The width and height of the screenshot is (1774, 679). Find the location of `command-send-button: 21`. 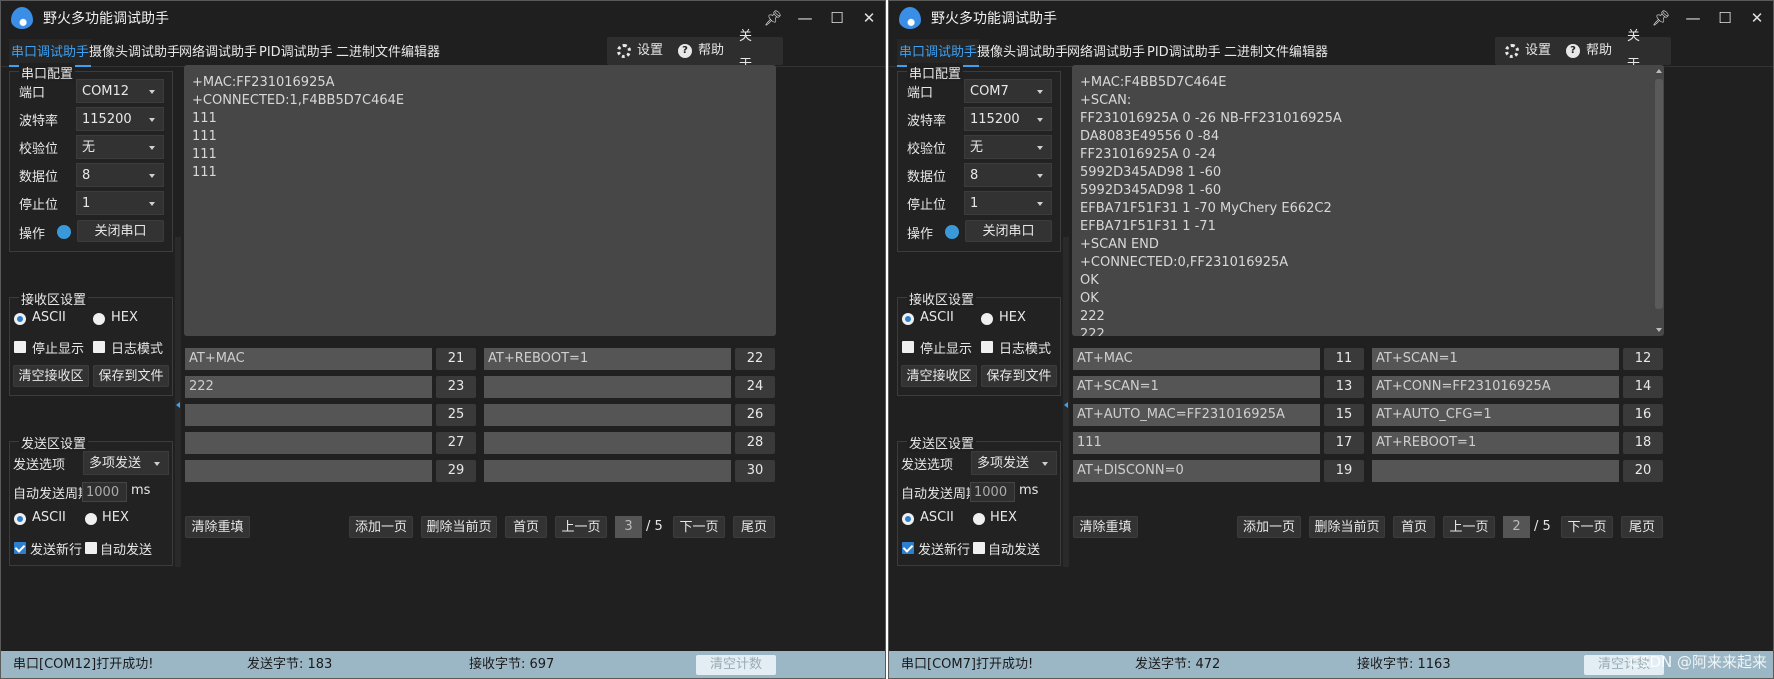

command-send-button: 21 is located at coordinates (456, 359).